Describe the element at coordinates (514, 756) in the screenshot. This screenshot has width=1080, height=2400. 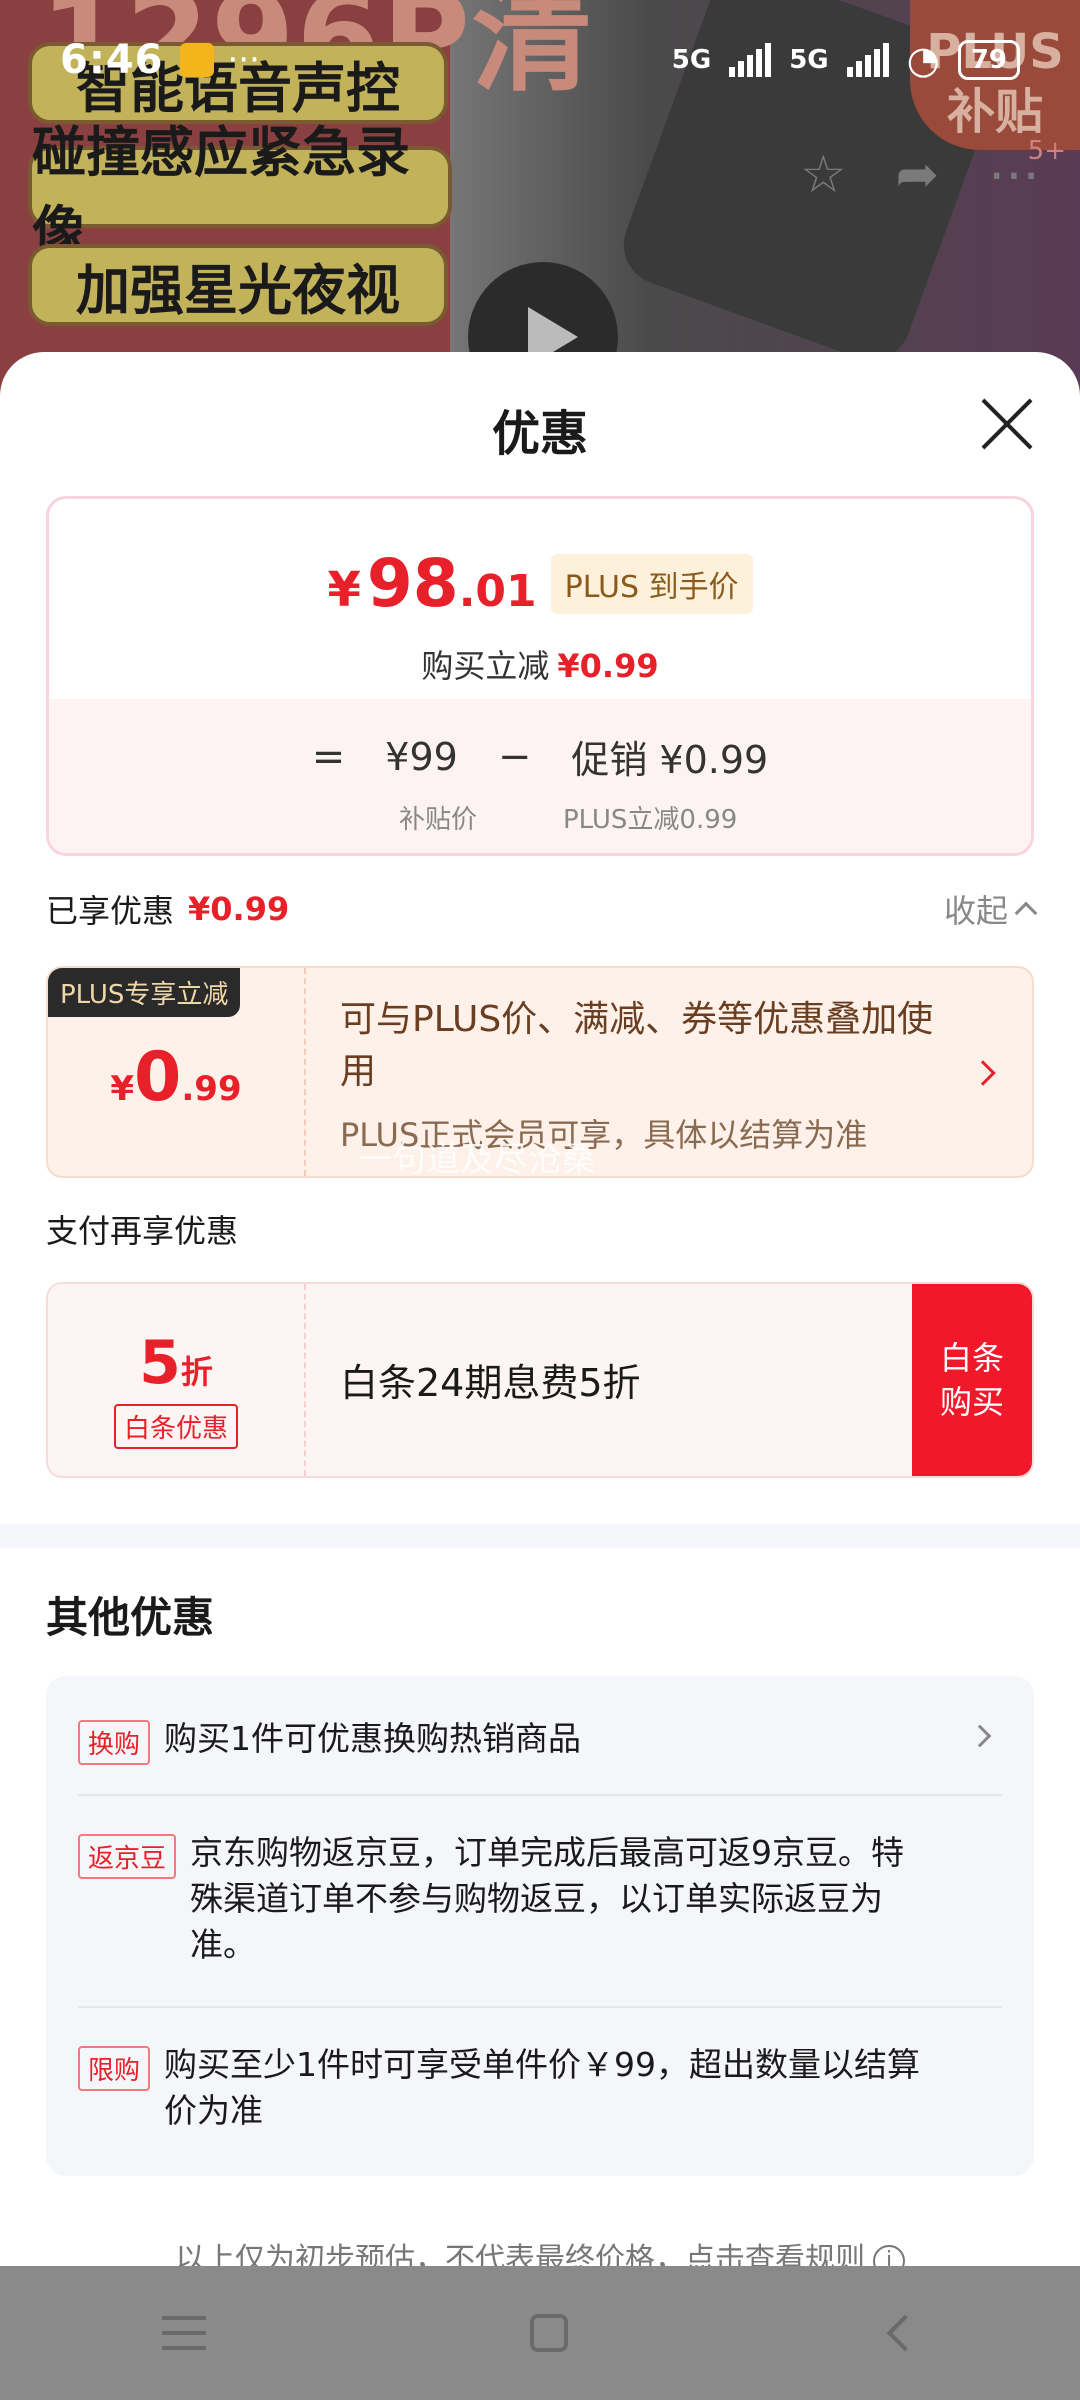
I see `minus-sign: −` at that location.